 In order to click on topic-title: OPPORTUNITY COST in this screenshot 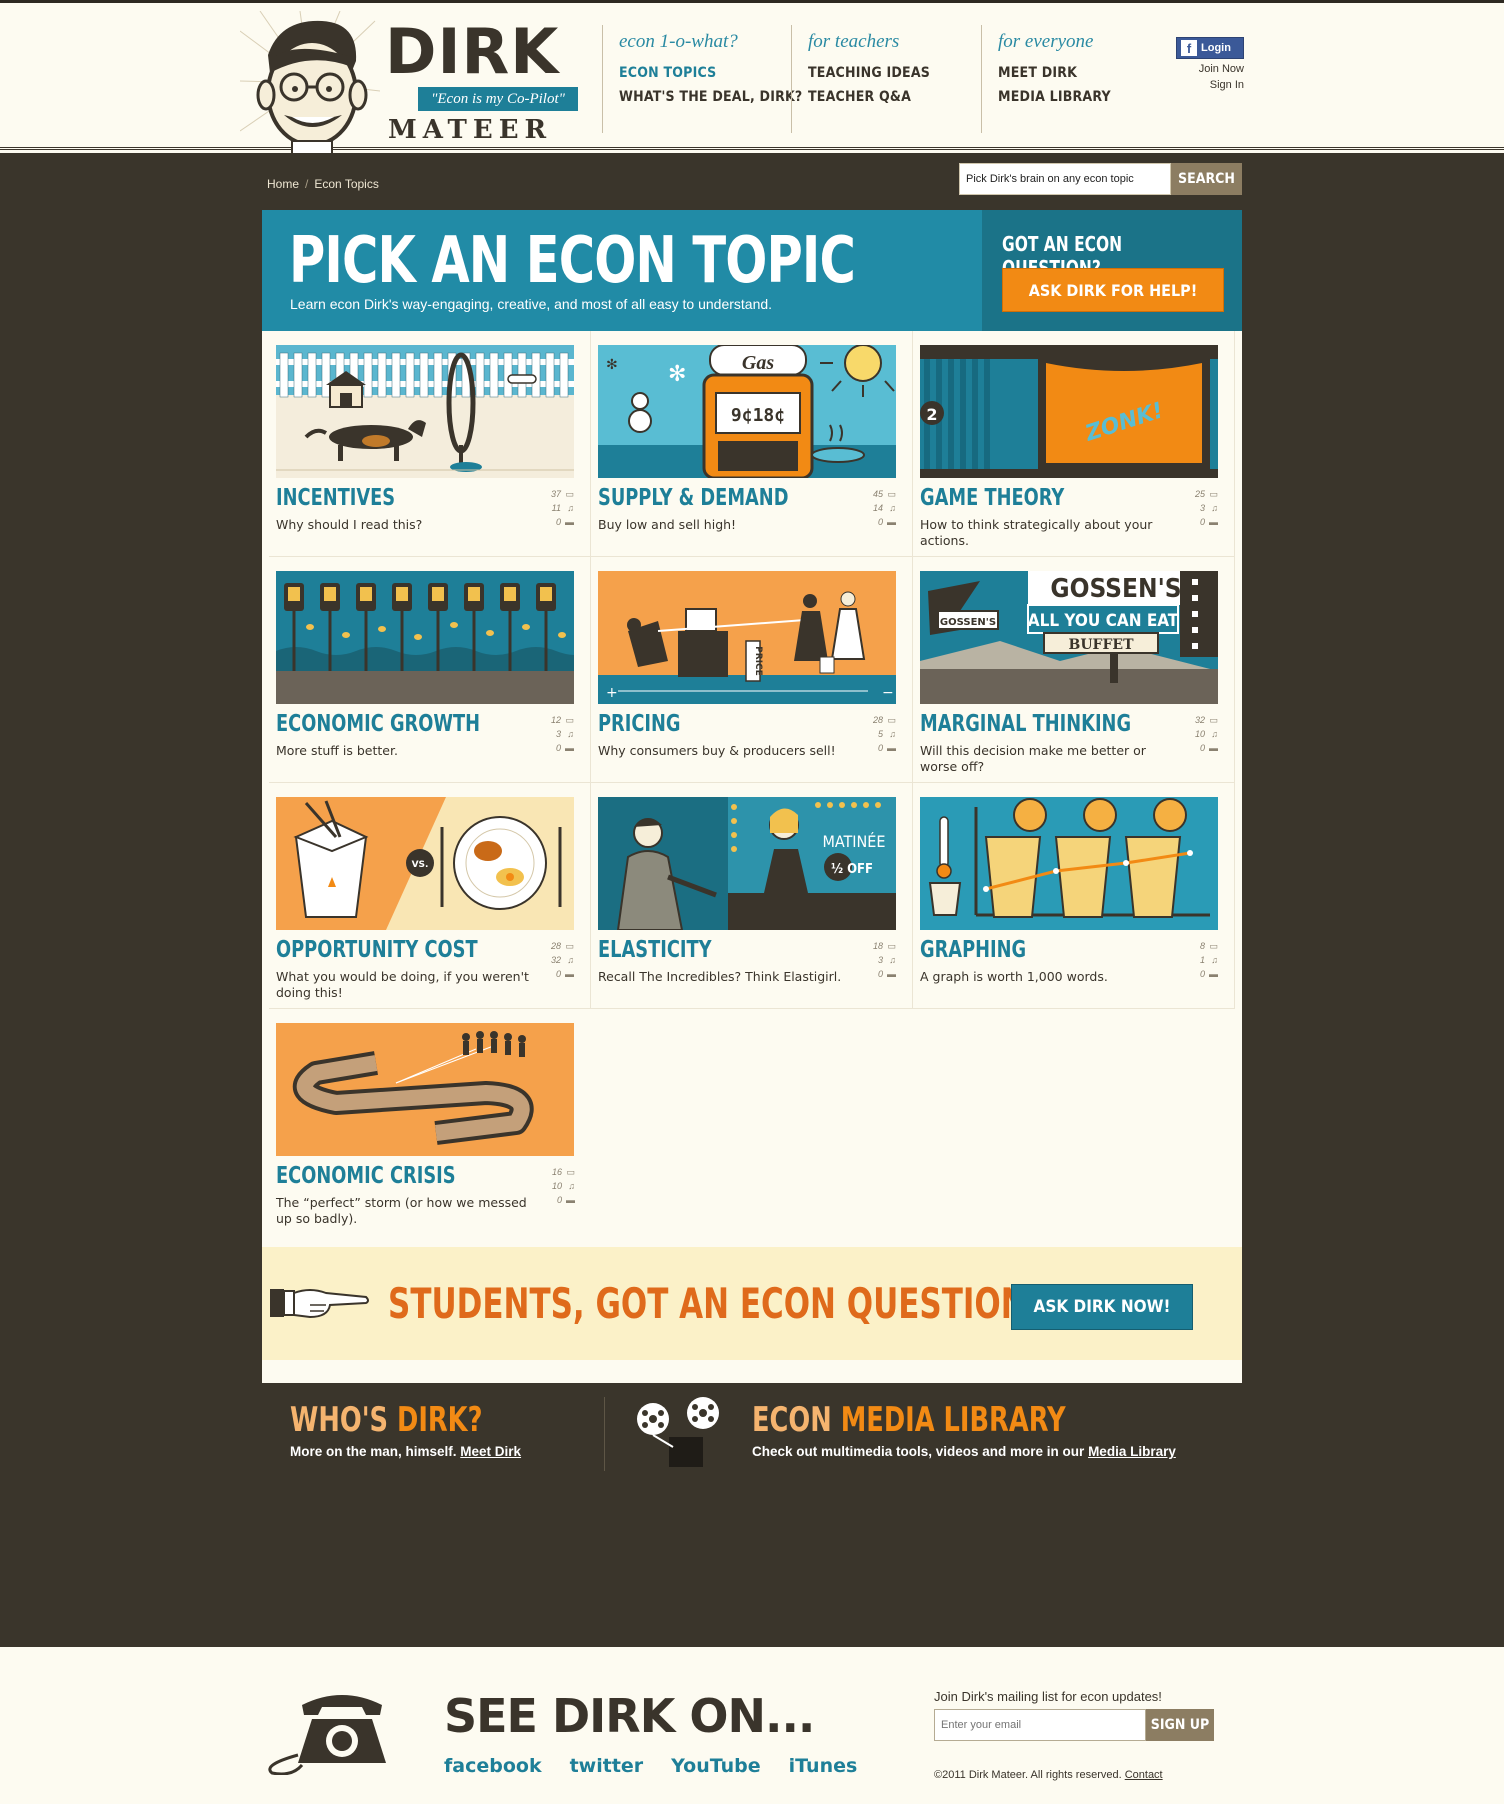, I will do `click(377, 950)`.